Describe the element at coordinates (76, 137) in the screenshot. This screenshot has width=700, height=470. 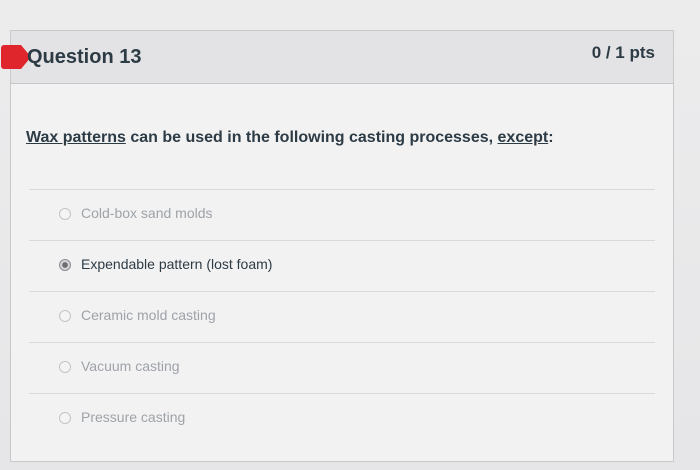
I see `question-text-keyword: Wax patterns` at that location.